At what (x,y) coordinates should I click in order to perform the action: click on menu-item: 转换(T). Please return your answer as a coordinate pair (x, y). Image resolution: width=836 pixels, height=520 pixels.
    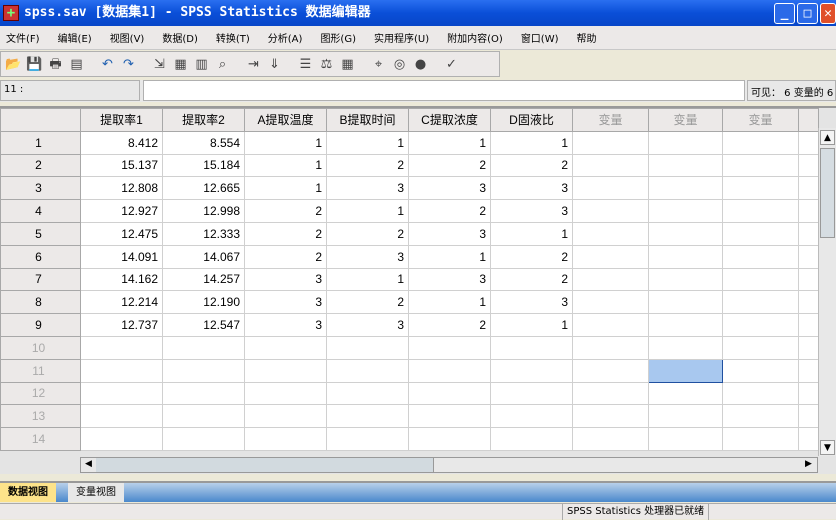
    Looking at the image, I should click on (233, 37).